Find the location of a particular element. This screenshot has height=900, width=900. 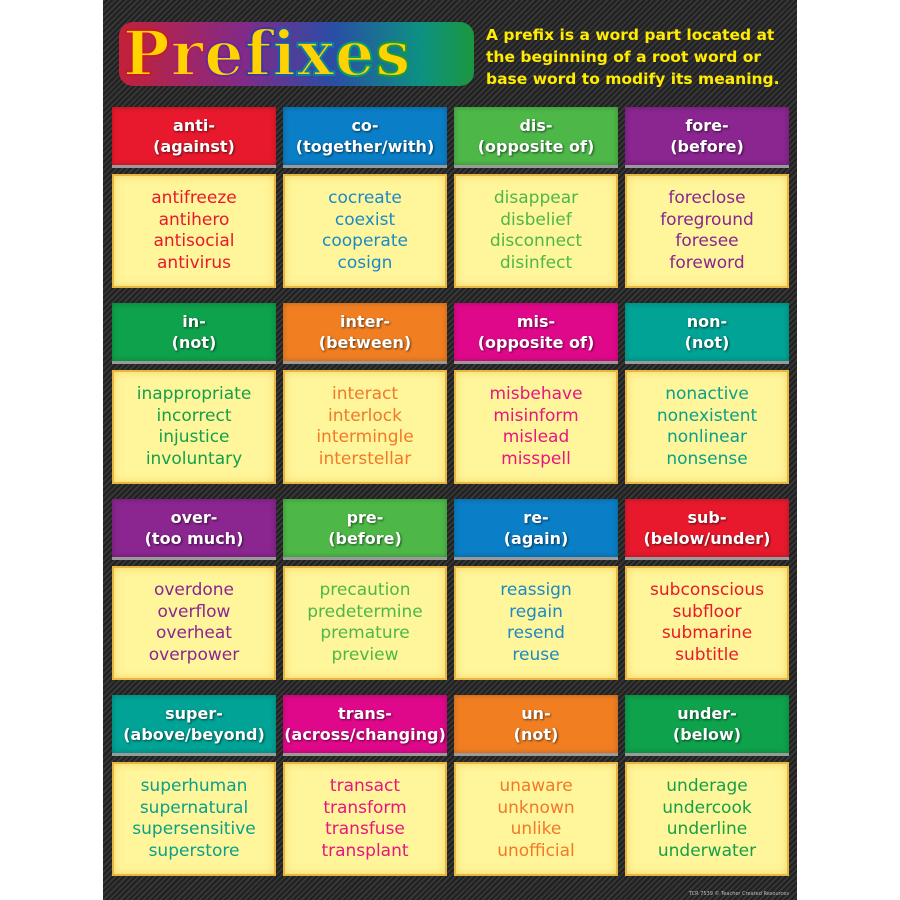

example-word: unofficial is located at coordinates (536, 850).